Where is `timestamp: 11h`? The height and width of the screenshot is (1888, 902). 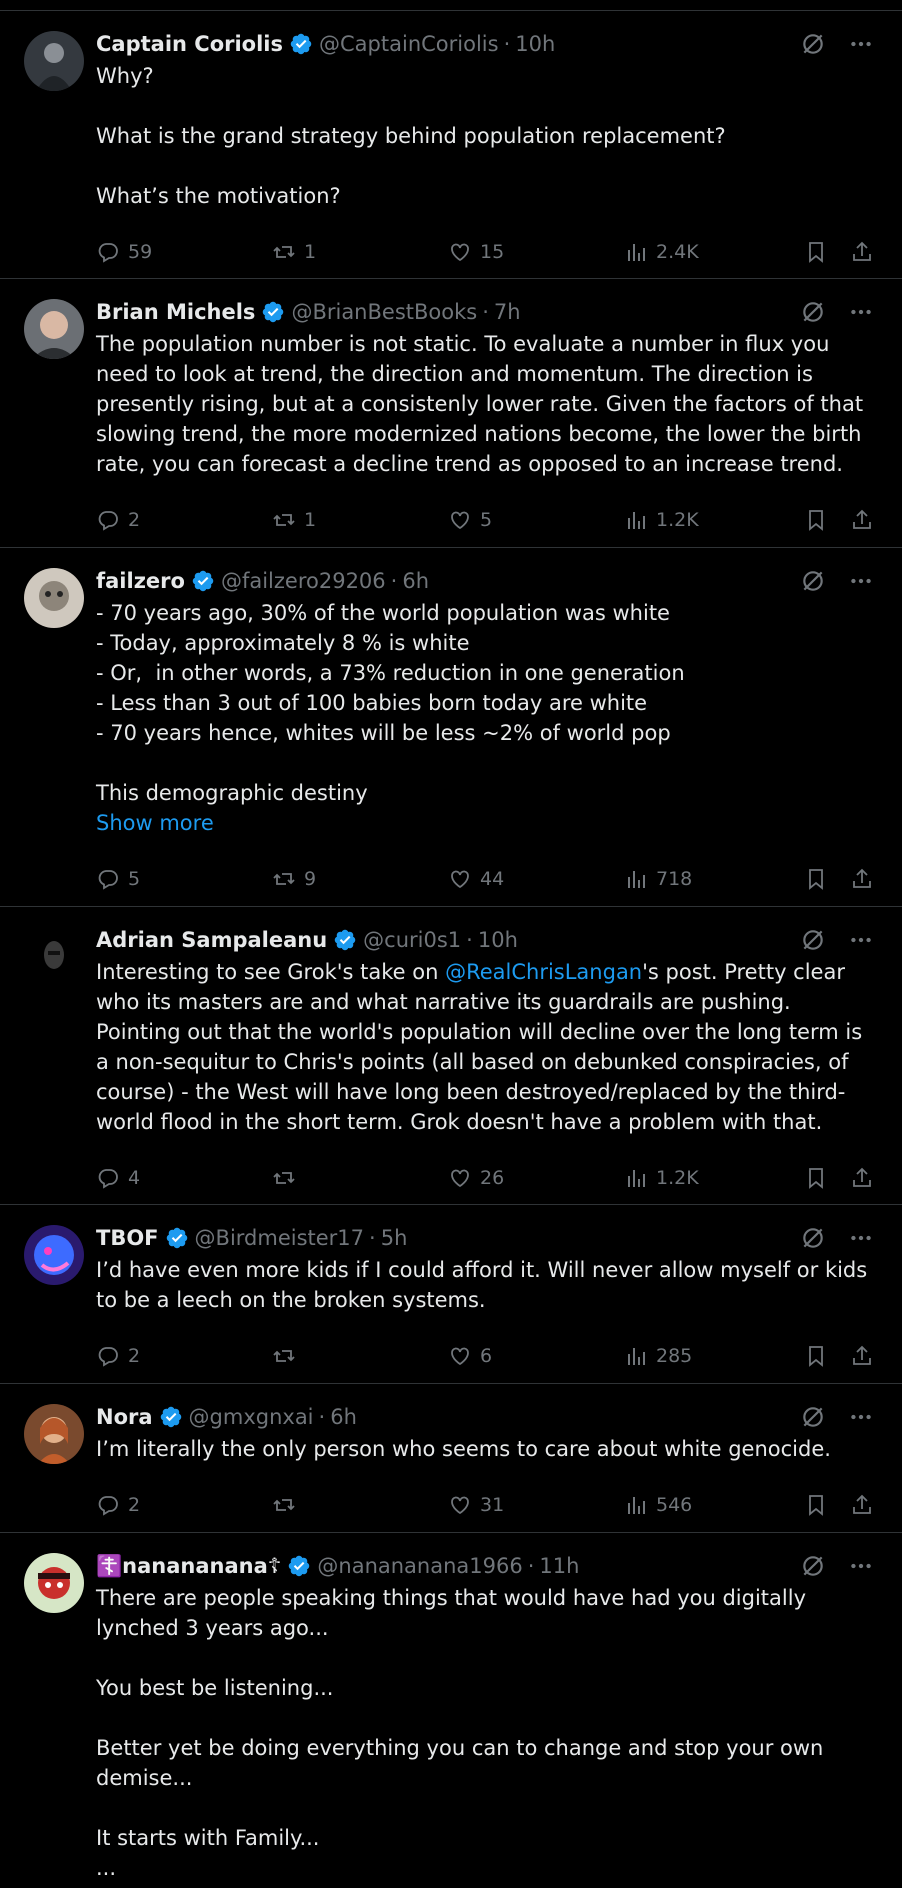 timestamp: 11h is located at coordinates (559, 1566).